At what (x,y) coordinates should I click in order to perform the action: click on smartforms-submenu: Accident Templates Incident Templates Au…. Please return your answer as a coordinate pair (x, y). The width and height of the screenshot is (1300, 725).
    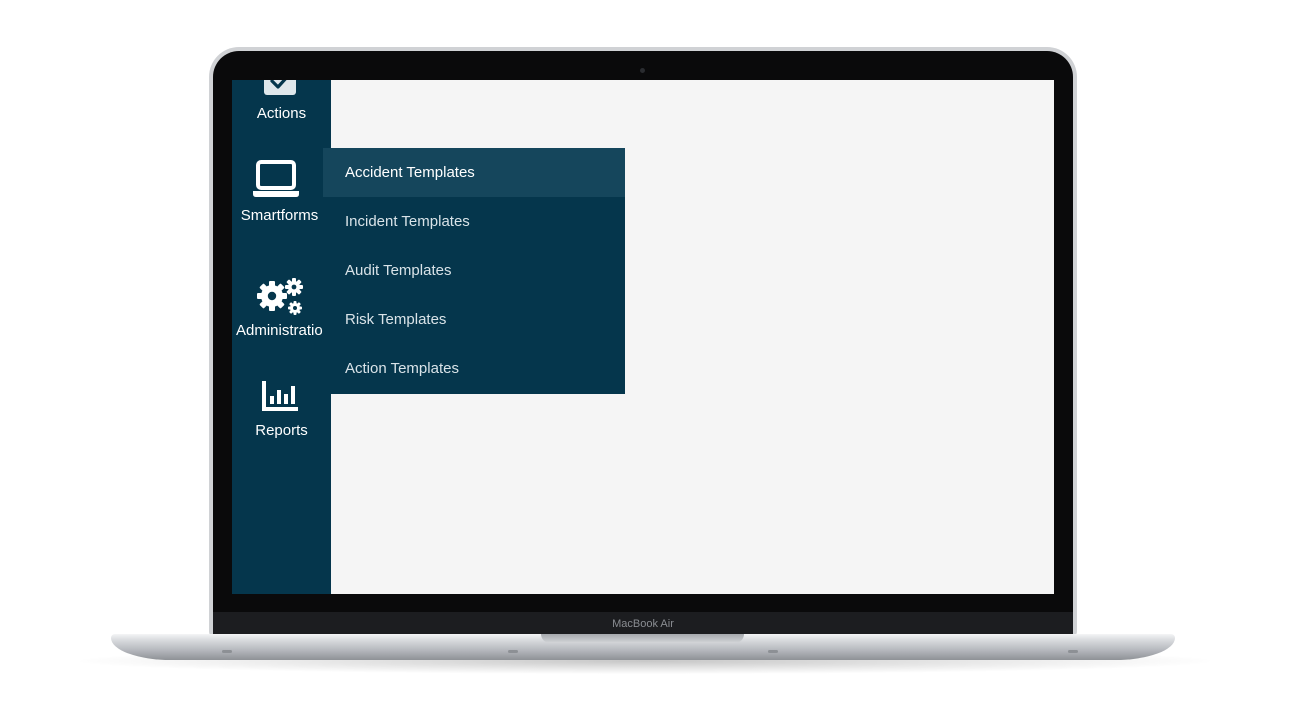
    Looking at the image, I should click on (474, 271).